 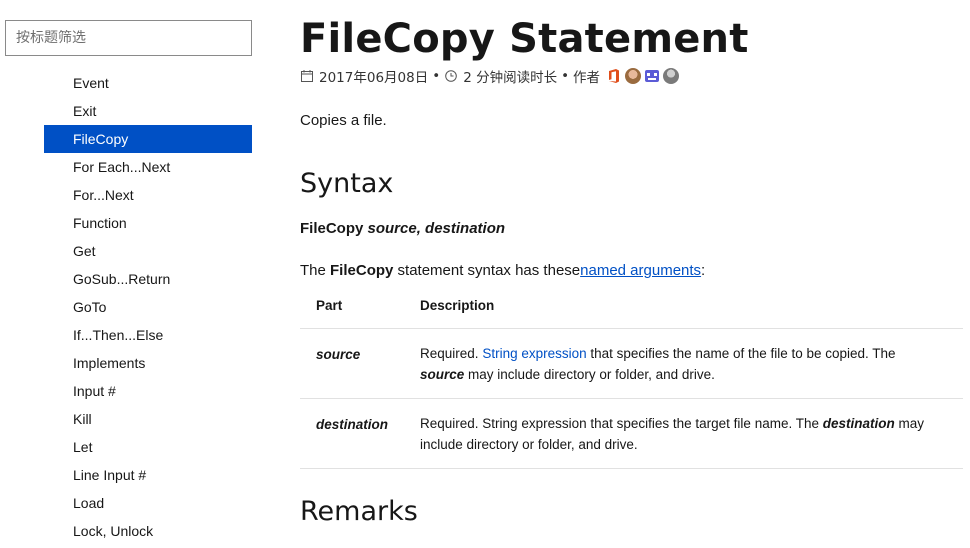 I want to click on desc-text: Required., so click(x=451, y=353).